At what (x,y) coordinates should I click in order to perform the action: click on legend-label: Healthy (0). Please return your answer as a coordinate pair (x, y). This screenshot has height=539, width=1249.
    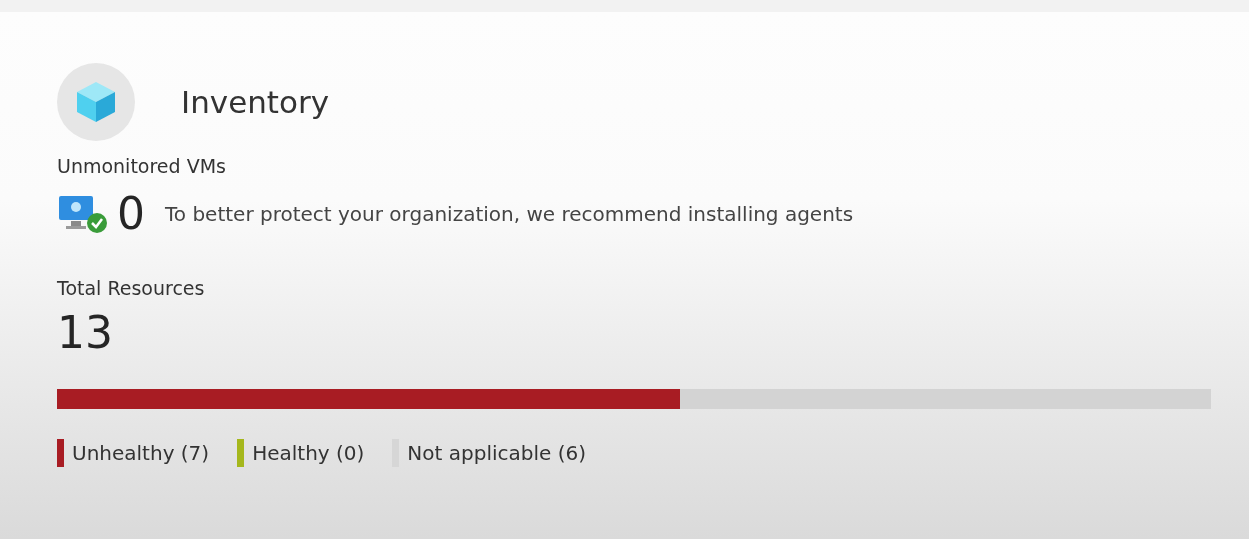
    Looking at the image, I should click on (308, 453).